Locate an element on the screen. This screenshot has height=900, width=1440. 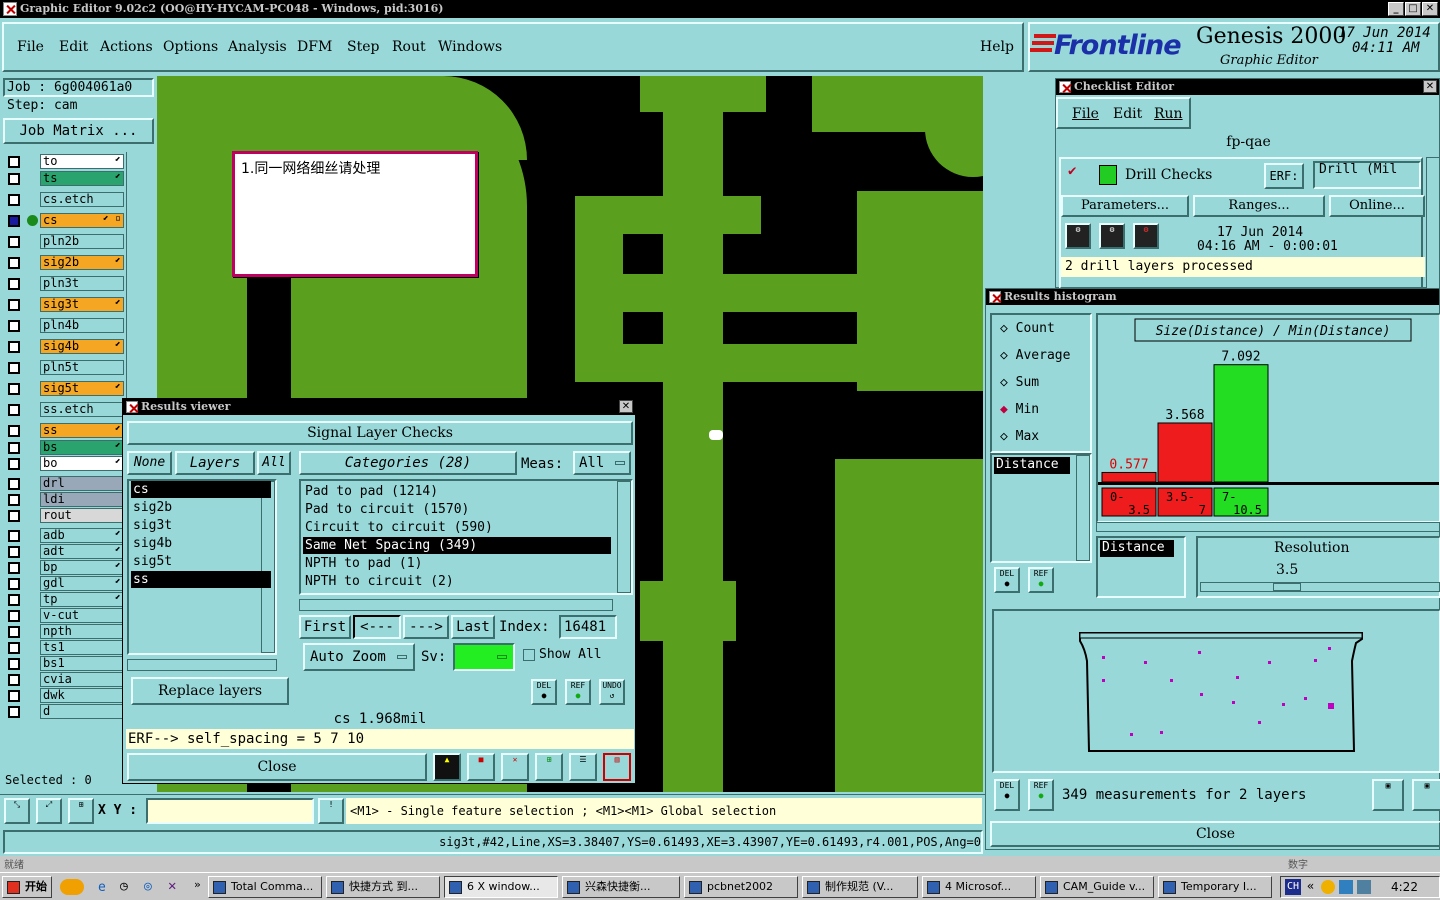
radio-sum: ◇ Sum is located at coordinates (1019, 382).